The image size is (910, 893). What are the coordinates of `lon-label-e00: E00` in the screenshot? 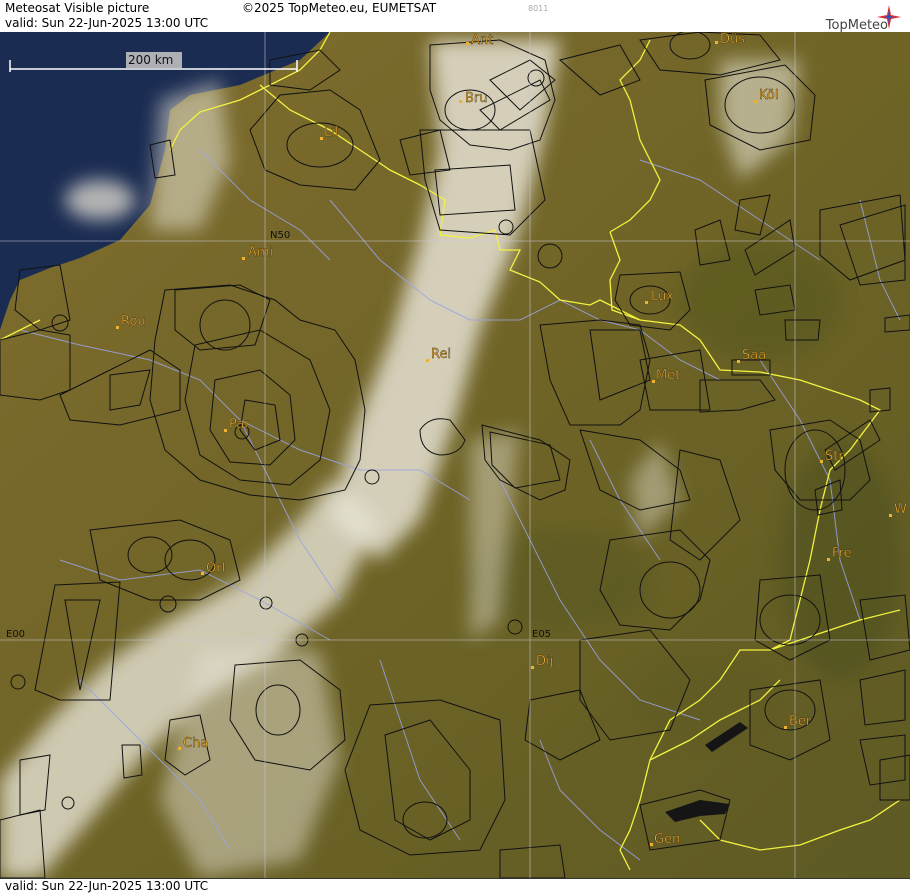 It's located at (15, 634).